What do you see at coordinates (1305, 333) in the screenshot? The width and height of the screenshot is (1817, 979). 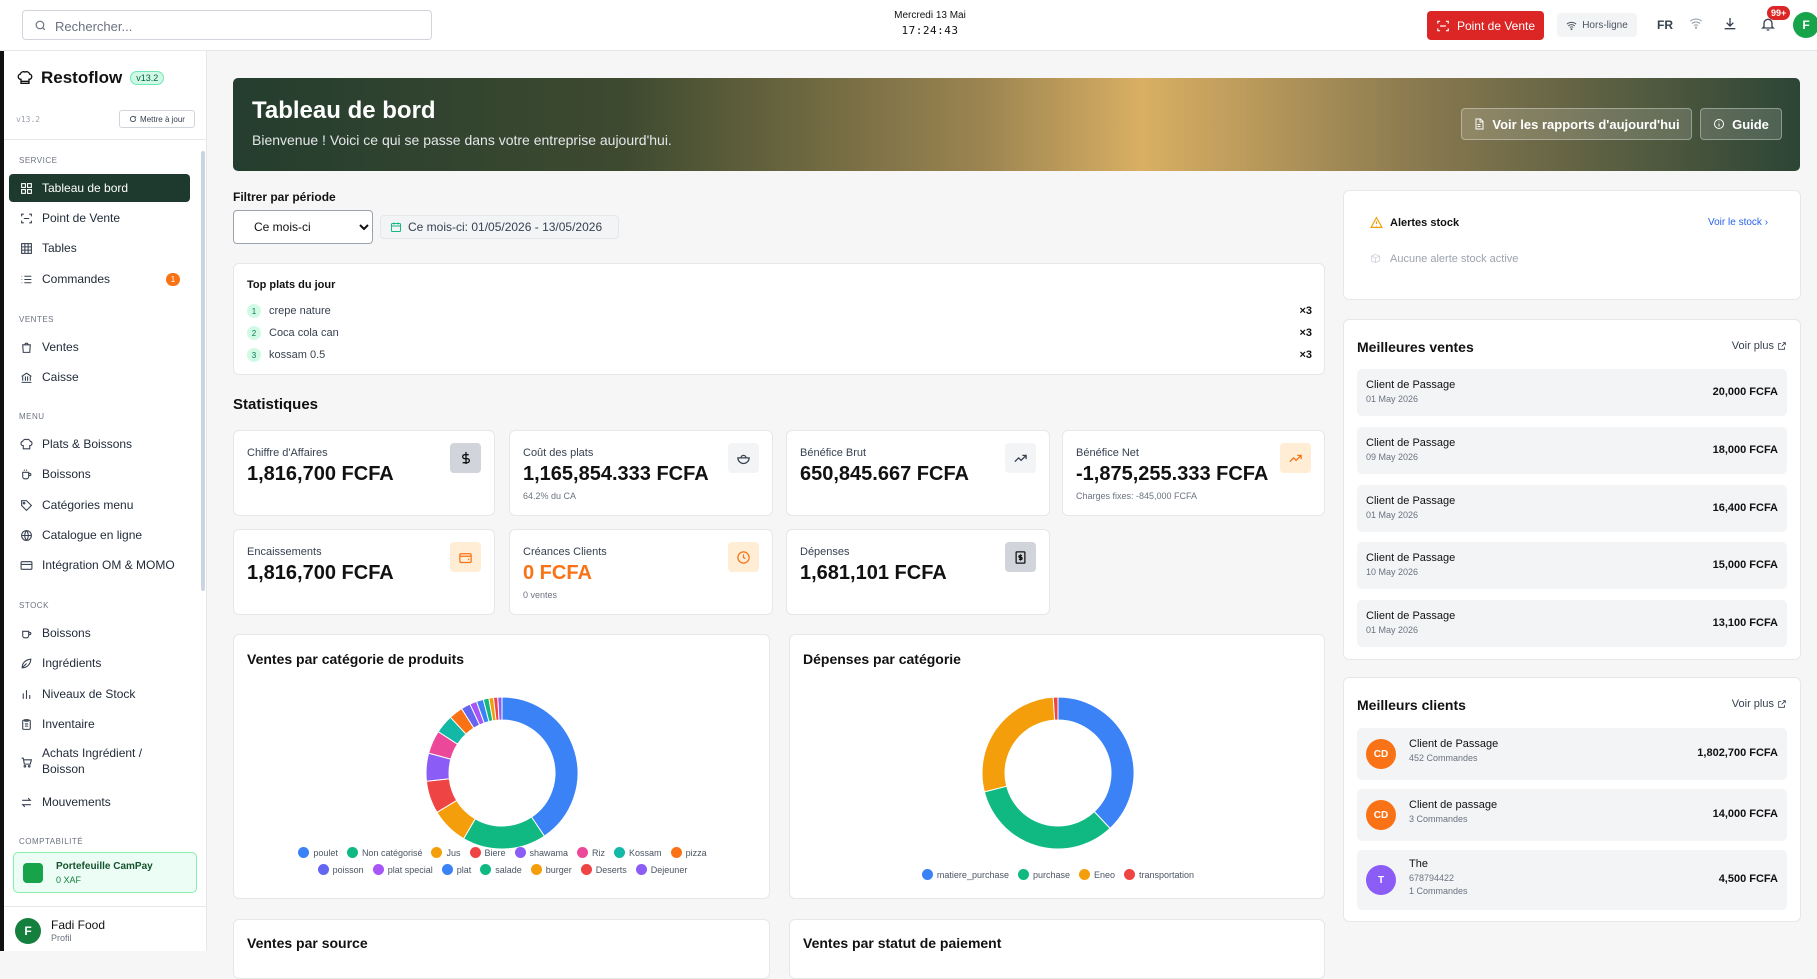 I see `dish-quantity: ×3` at bounding box center [1305, 333].